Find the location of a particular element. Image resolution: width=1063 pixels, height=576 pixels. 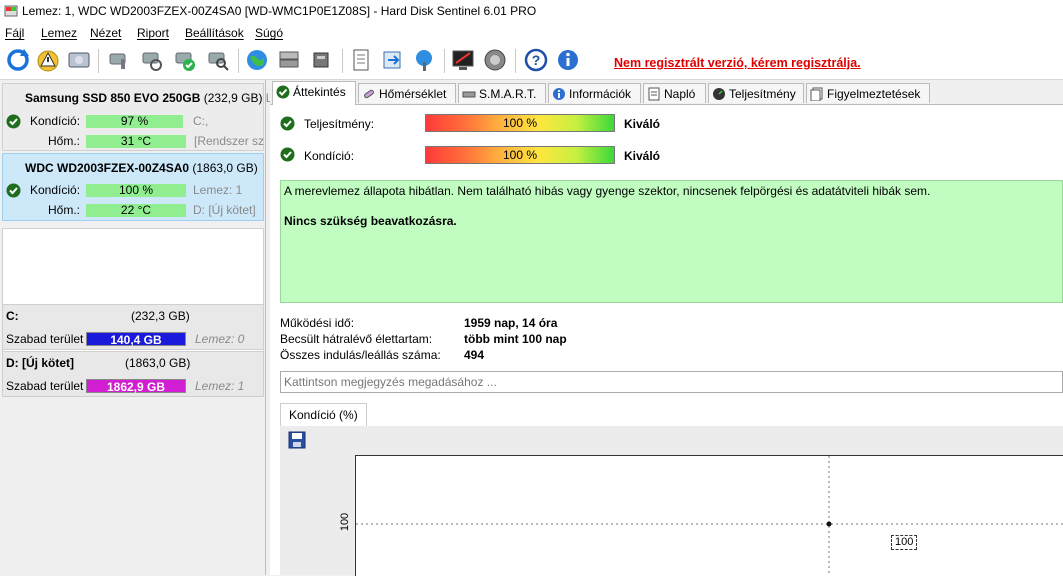

uptime-value: 1959 nap, 14 óra is located at coordinates (511, 323).